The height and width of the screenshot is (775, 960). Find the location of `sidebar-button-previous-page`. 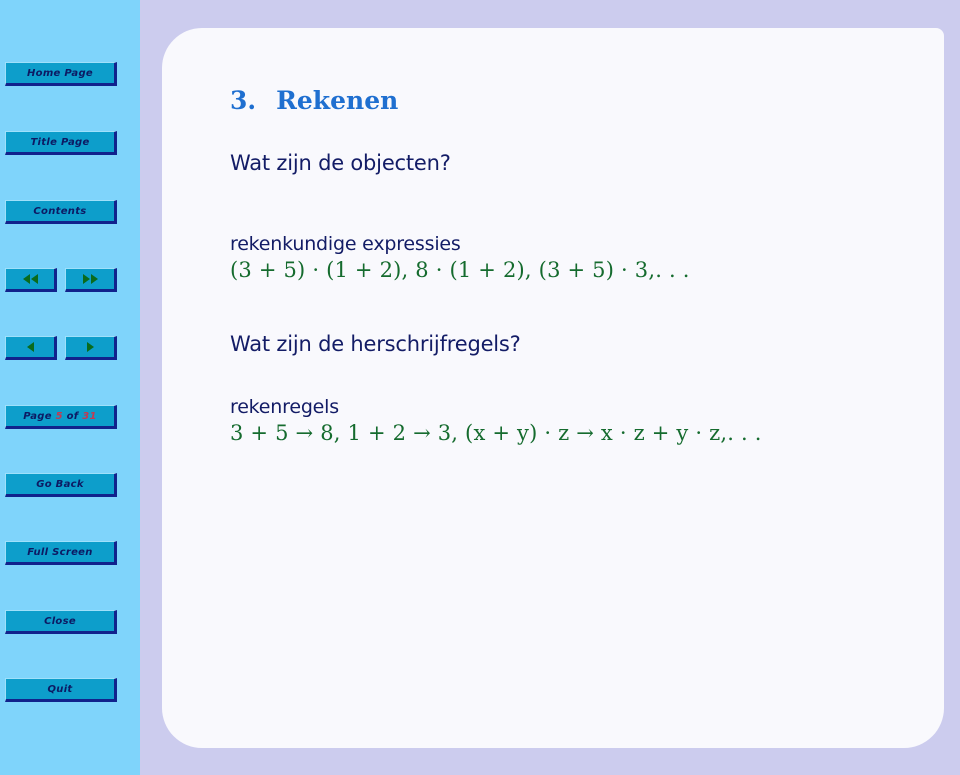

sidebar-button-previous-page is located at coordinates (31, 348).